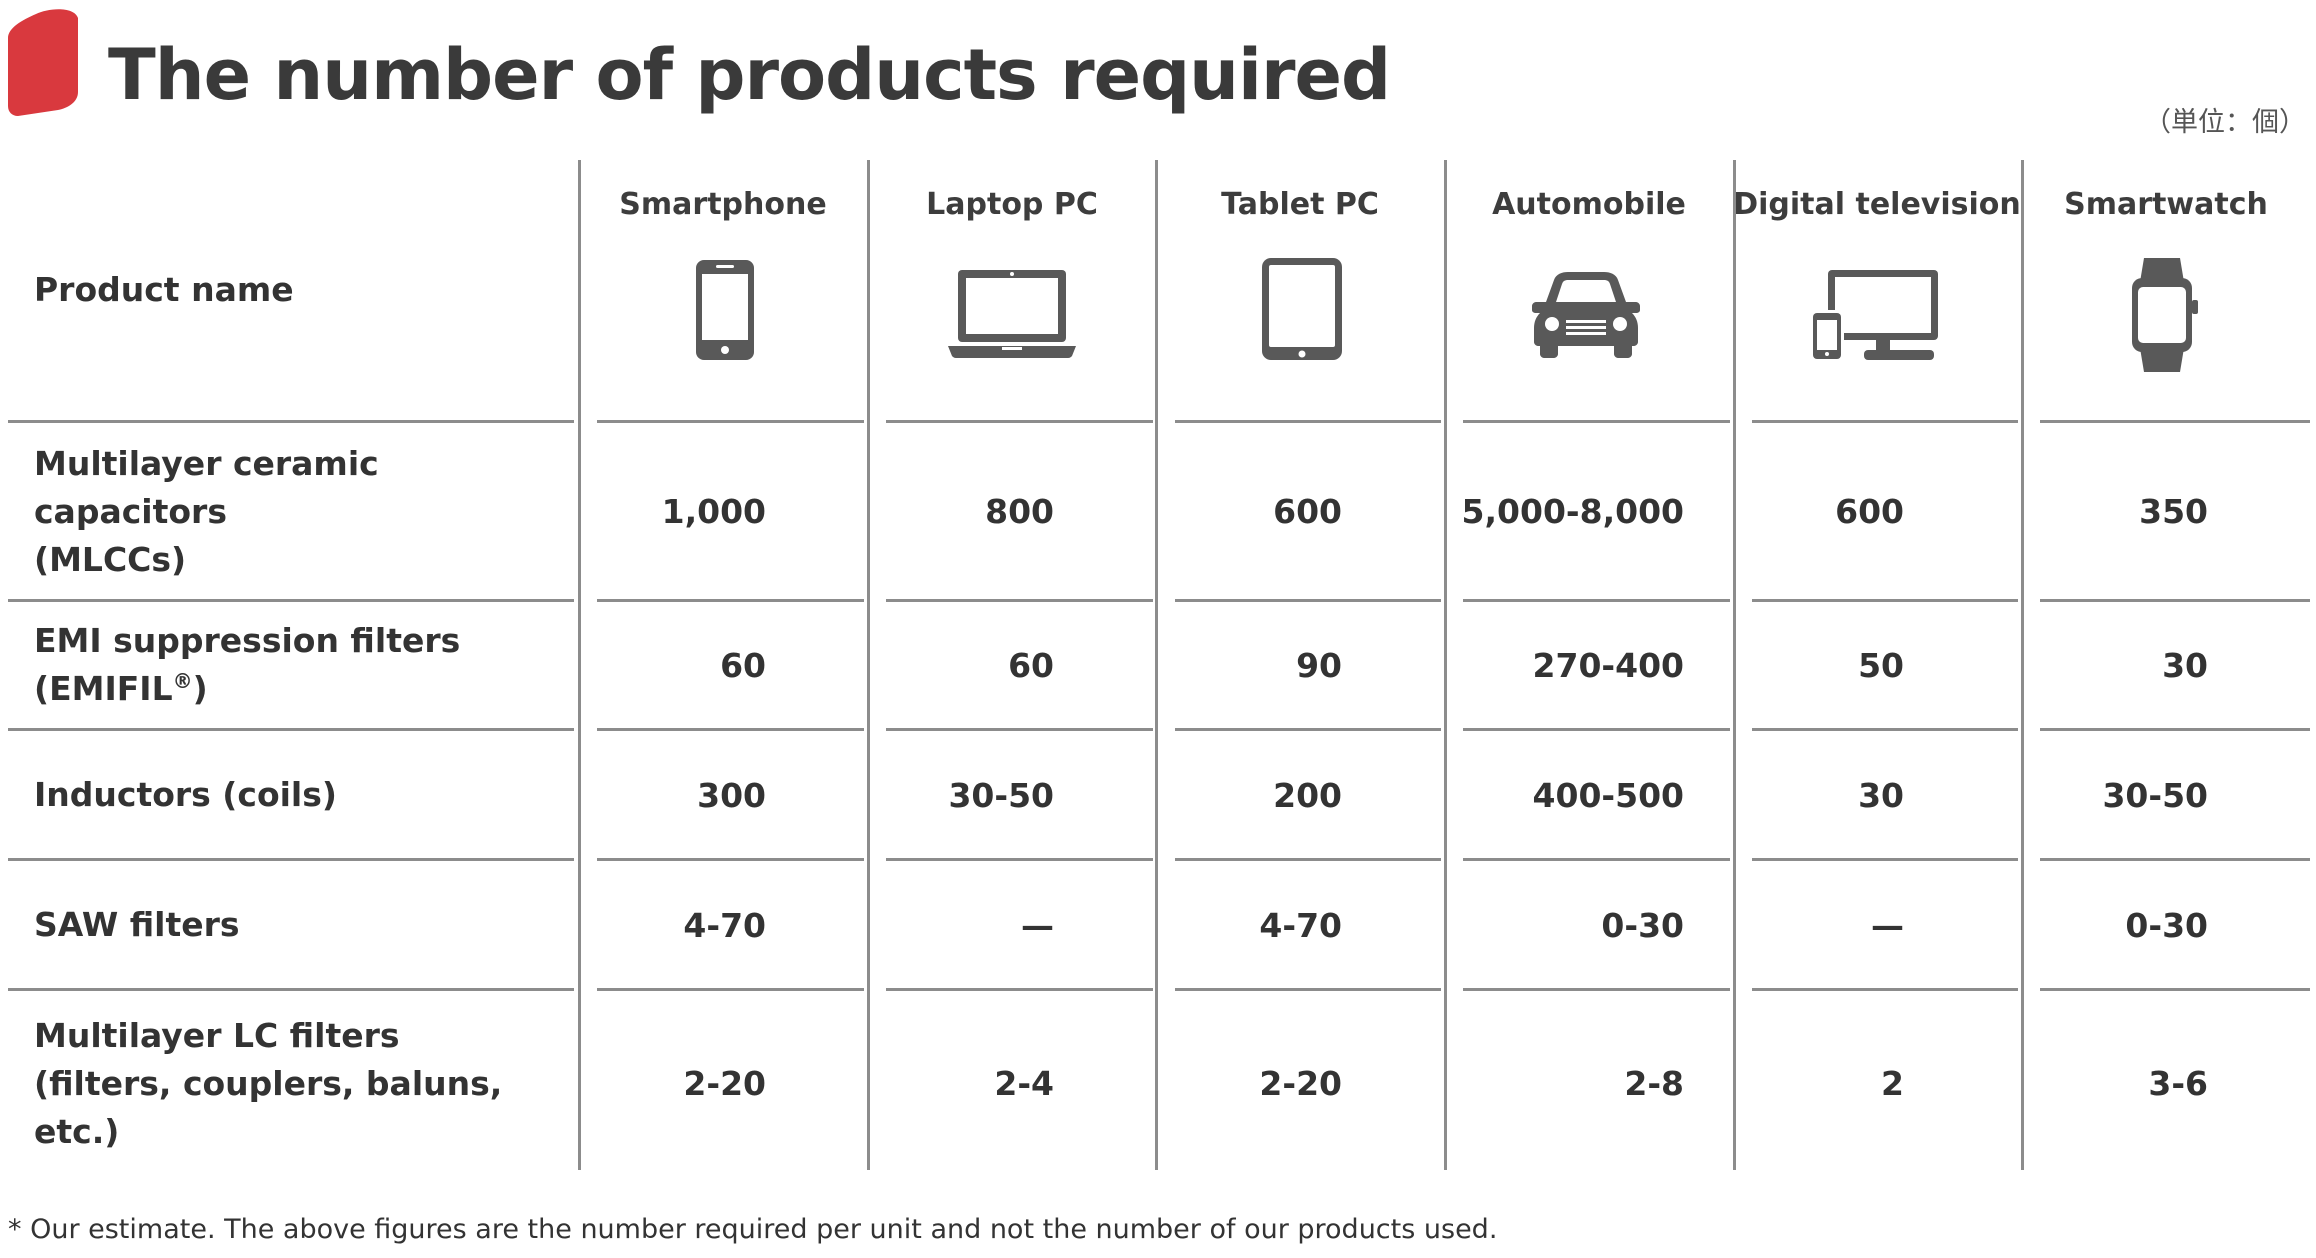  What do you see at coordinates (725, 310) in the screenshot?
I see `smartphone-icon` at bounding box center [725, 310].